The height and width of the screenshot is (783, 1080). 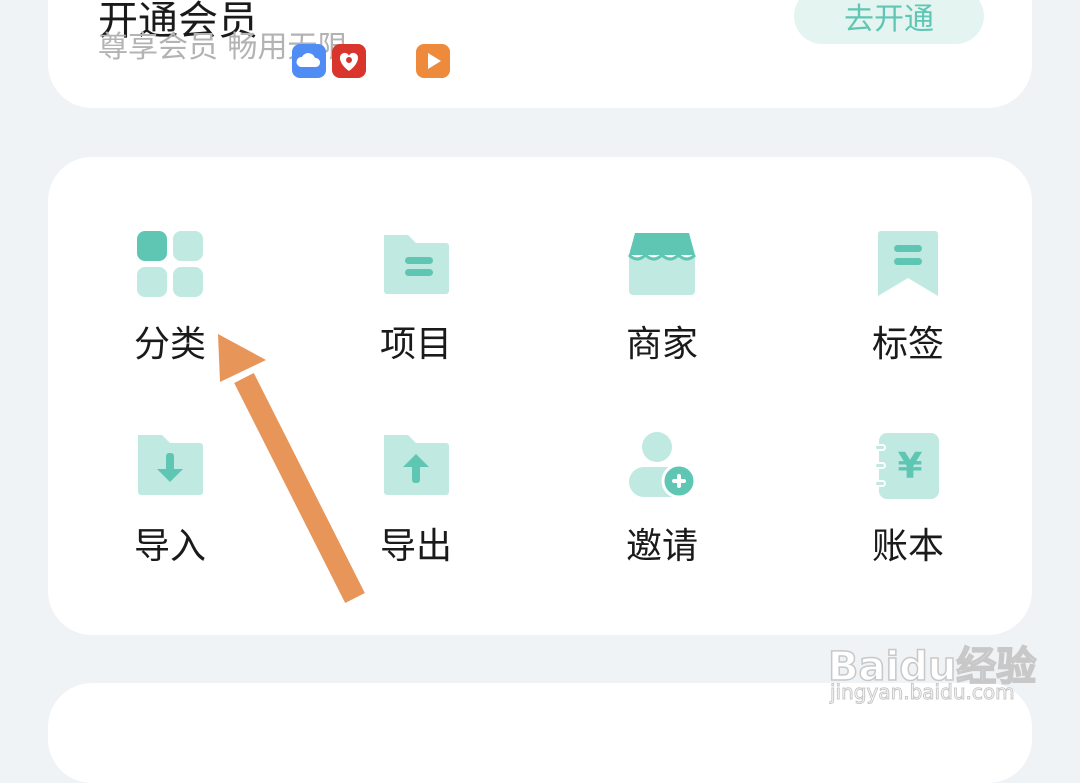 I want to click on project-folder-icon, so click(x=416, y=264).